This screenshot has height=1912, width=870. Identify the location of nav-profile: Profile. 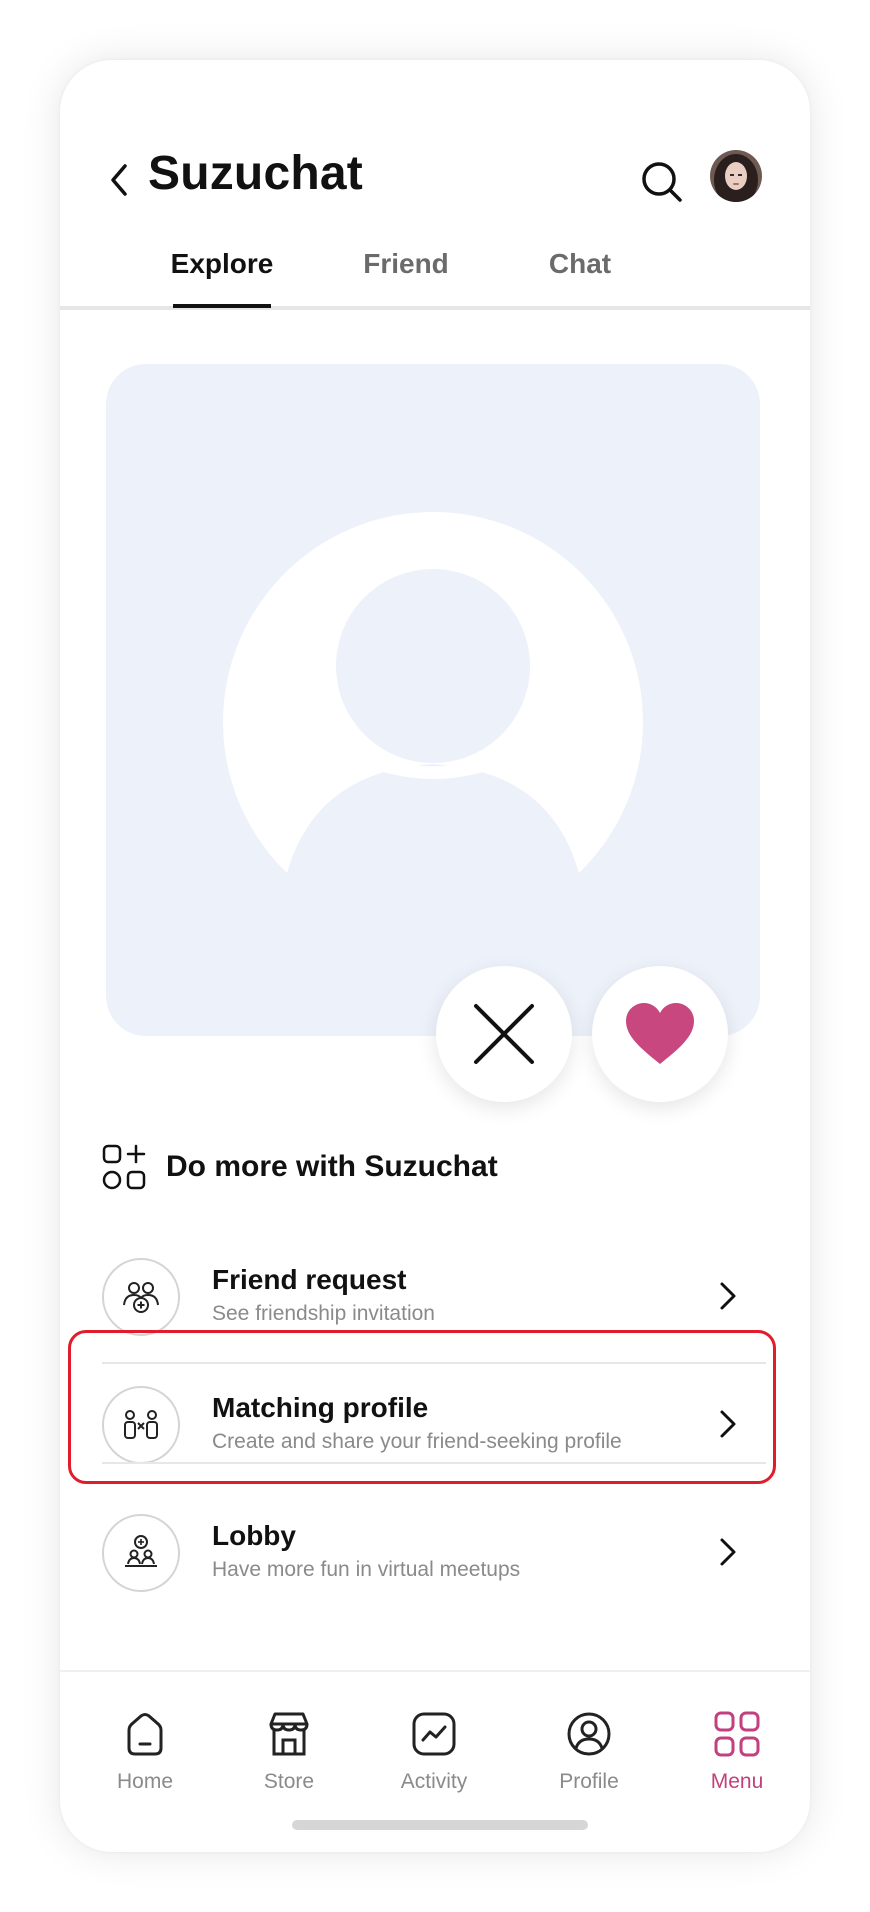
(589, 1752).